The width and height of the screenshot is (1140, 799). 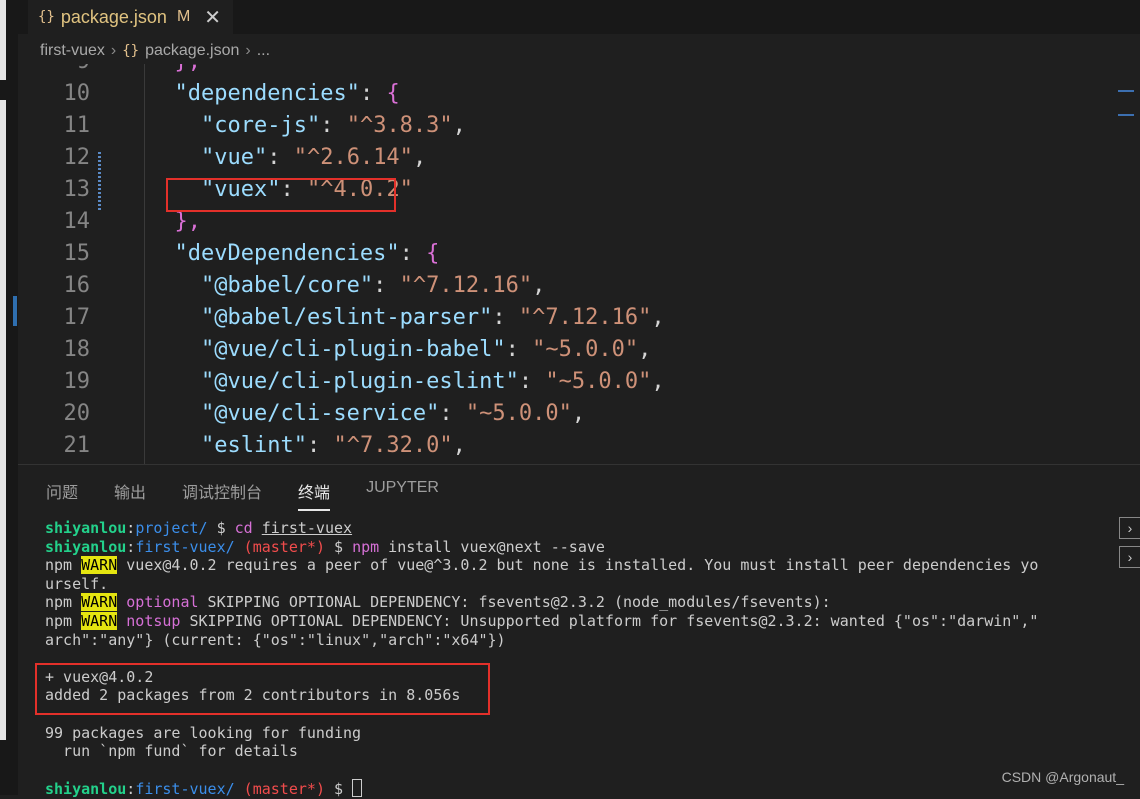 I want to click on code-text: "@babel/eslint-parser": "^7.12.16",, so click(x=432, y=317).